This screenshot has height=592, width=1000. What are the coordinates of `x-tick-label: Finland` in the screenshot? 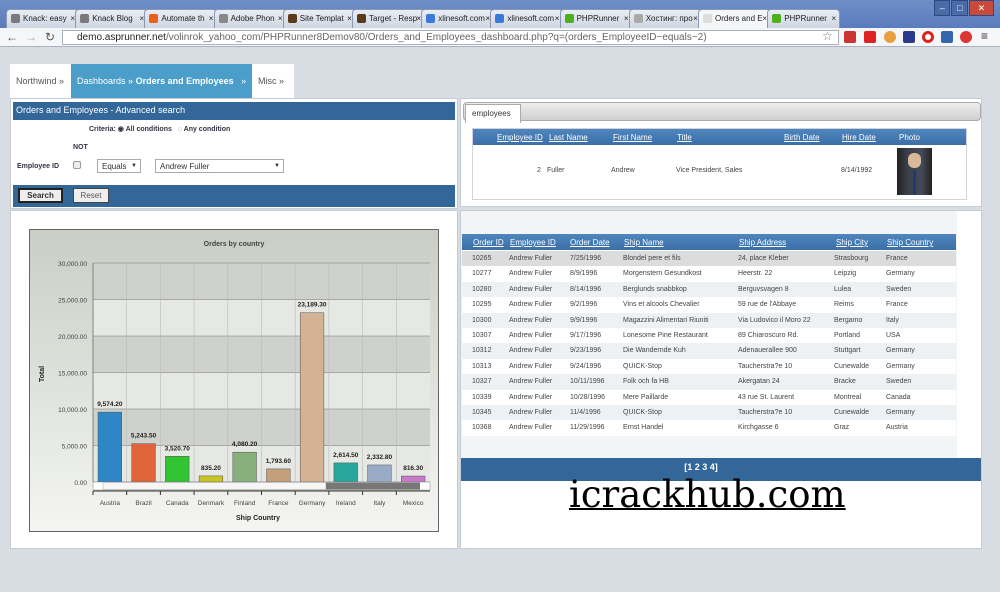 It's located at (245, 503).